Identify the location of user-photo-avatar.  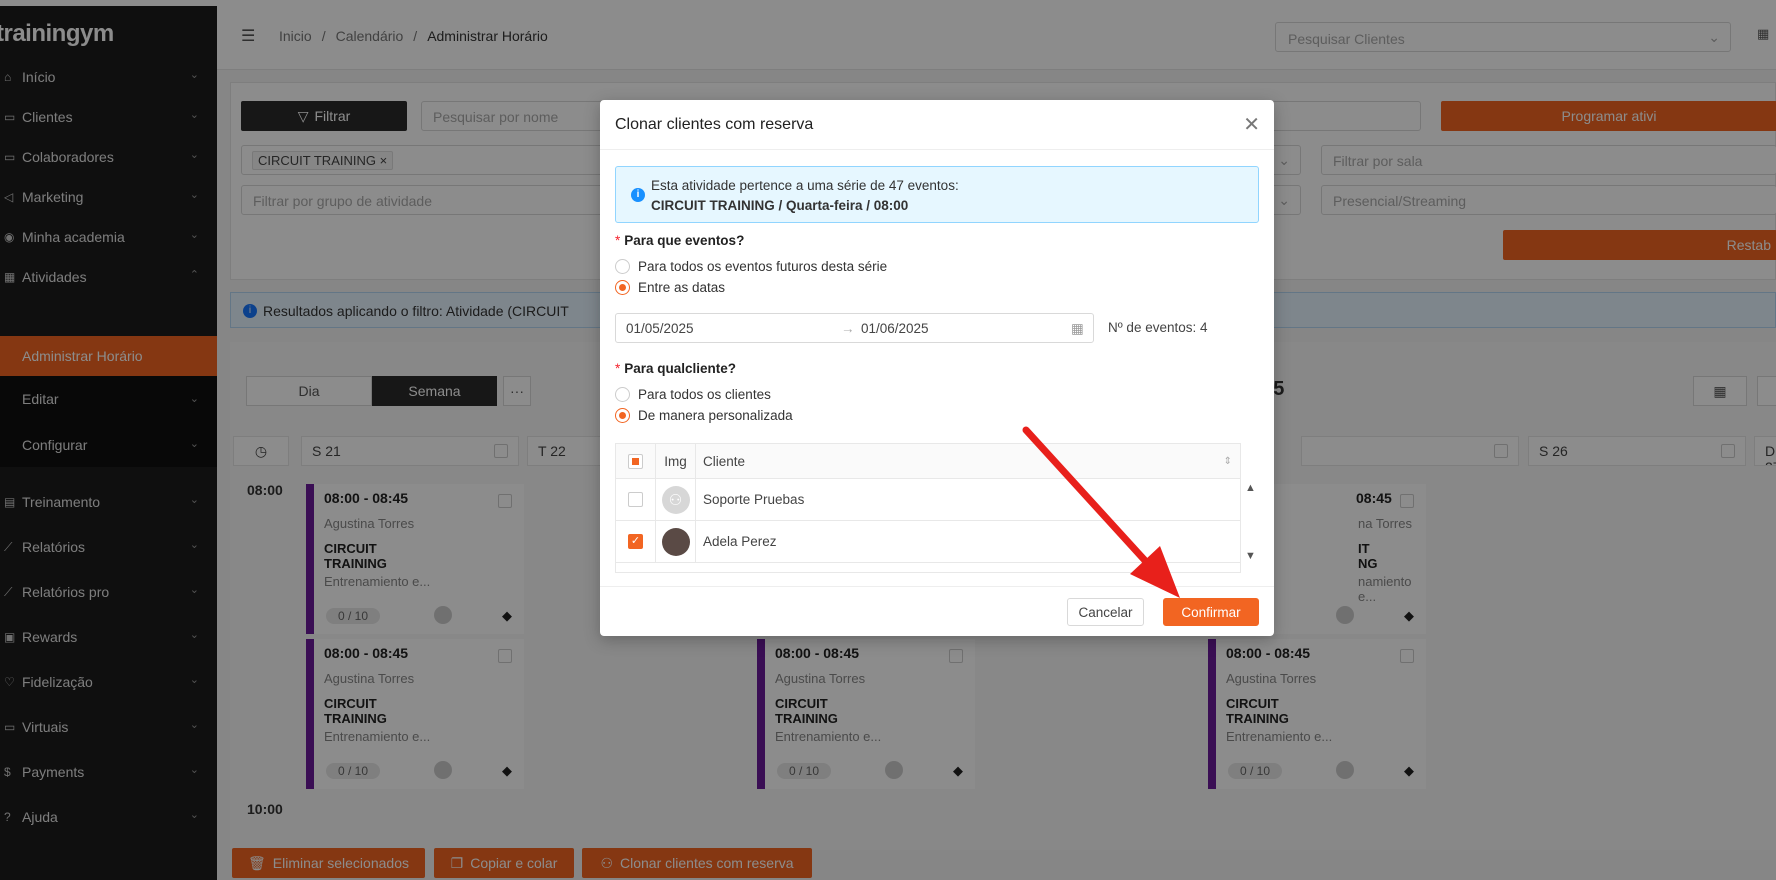
(675, 541).